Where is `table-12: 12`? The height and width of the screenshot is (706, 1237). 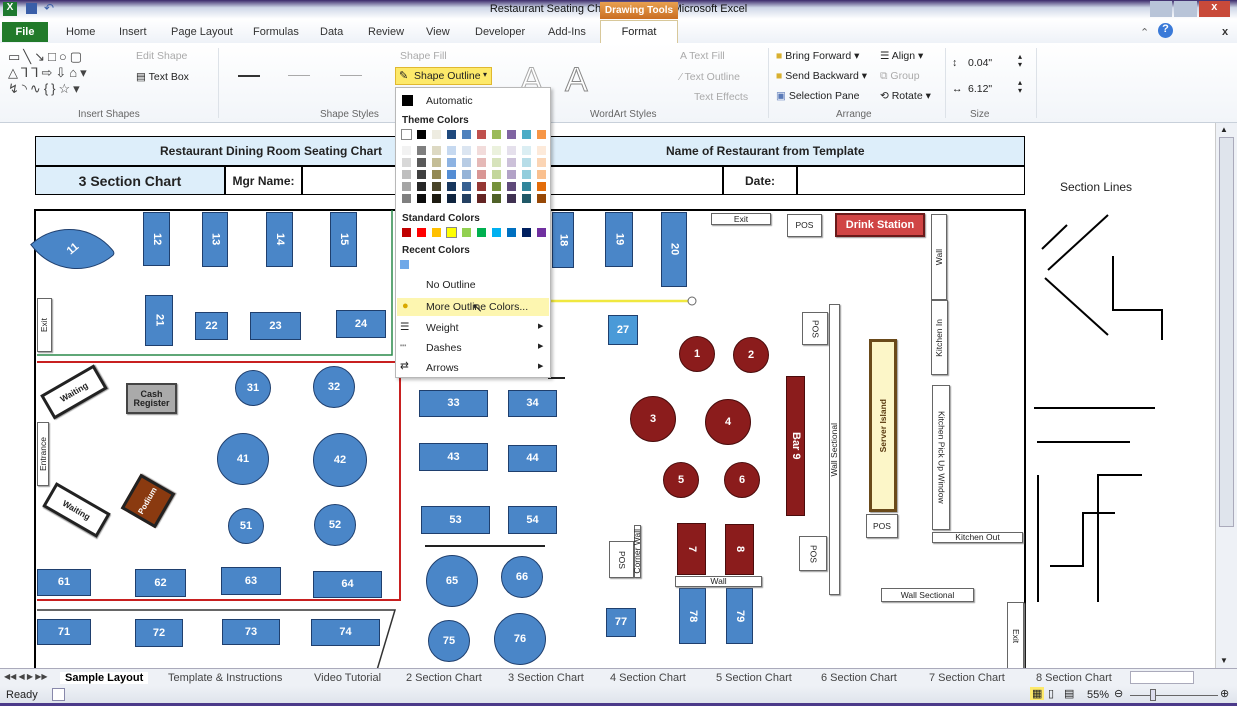 table-12: 12 is located at coordinates (156, 239).